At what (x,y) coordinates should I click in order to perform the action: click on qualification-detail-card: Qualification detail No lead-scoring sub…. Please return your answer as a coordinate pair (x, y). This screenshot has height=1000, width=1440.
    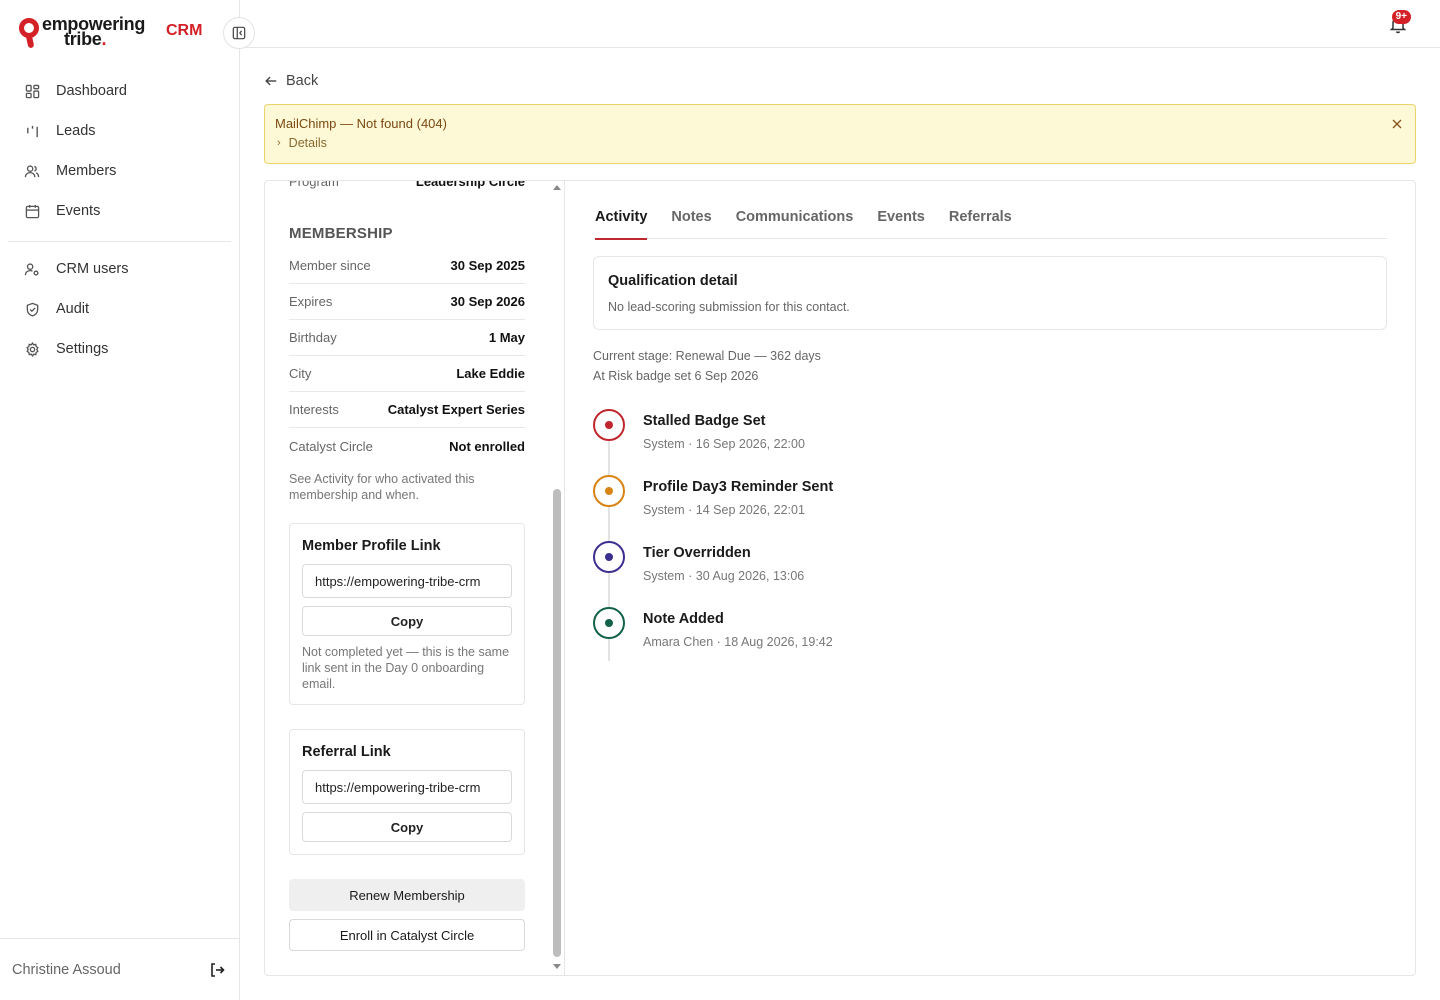
    Looking at the image, I should click on (990, 293).